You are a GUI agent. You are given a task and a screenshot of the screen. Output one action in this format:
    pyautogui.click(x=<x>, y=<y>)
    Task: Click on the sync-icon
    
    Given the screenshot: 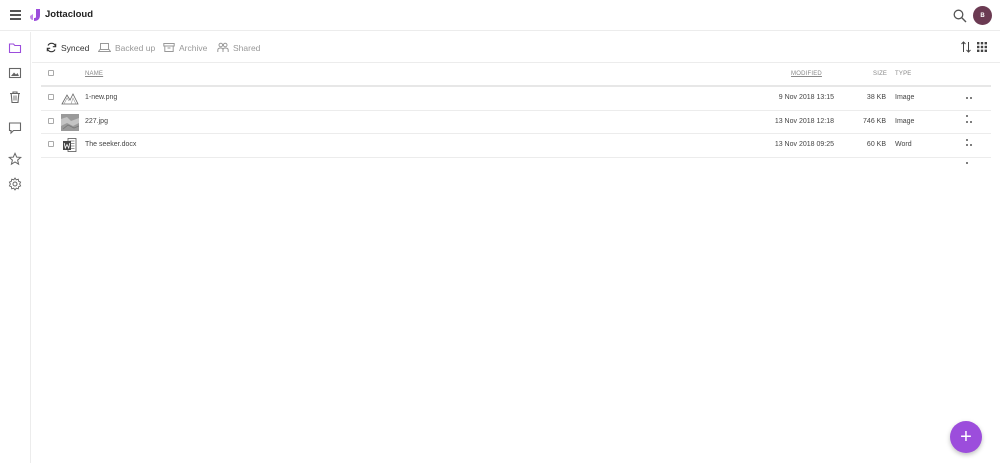 What is the action you would take?
    pyautogui.click(x=51, y=47)
    